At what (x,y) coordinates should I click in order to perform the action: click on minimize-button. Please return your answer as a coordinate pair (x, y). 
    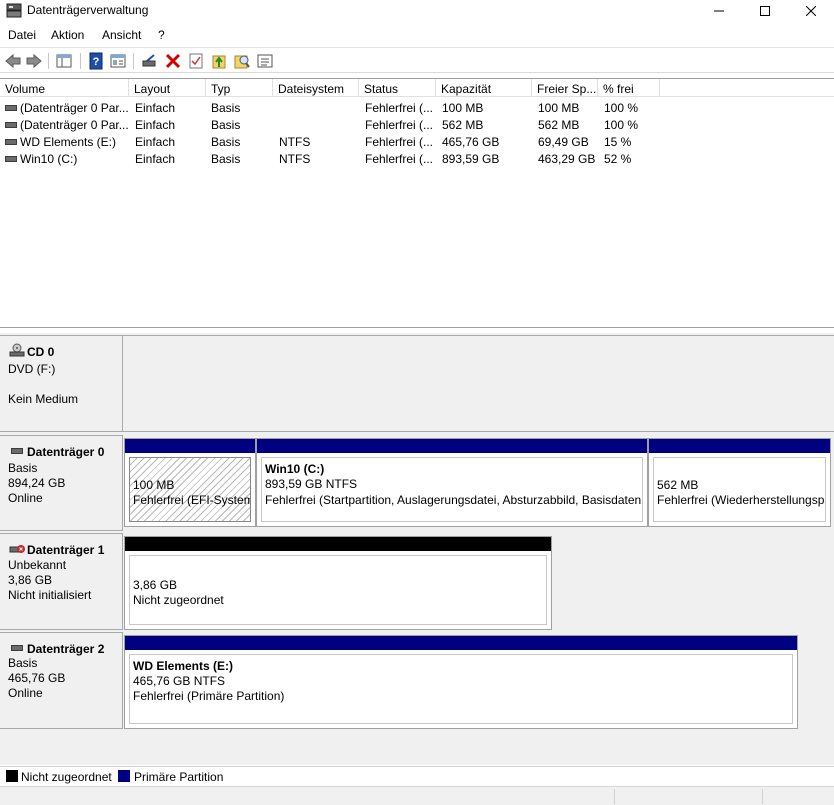
    Looking at the image, I should click on (719, 11).